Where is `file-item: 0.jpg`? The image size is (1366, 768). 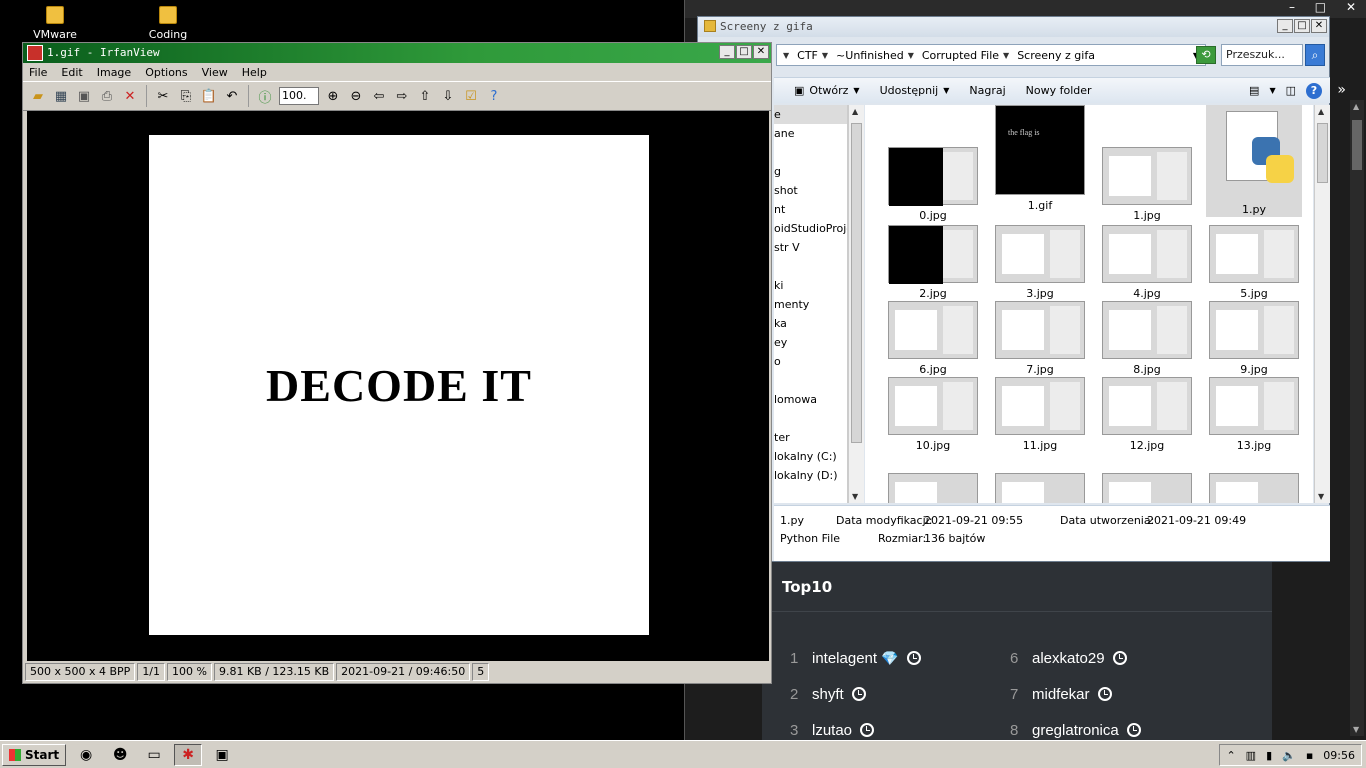 file-item: 0.jpg is located at coordinates (933, 184).